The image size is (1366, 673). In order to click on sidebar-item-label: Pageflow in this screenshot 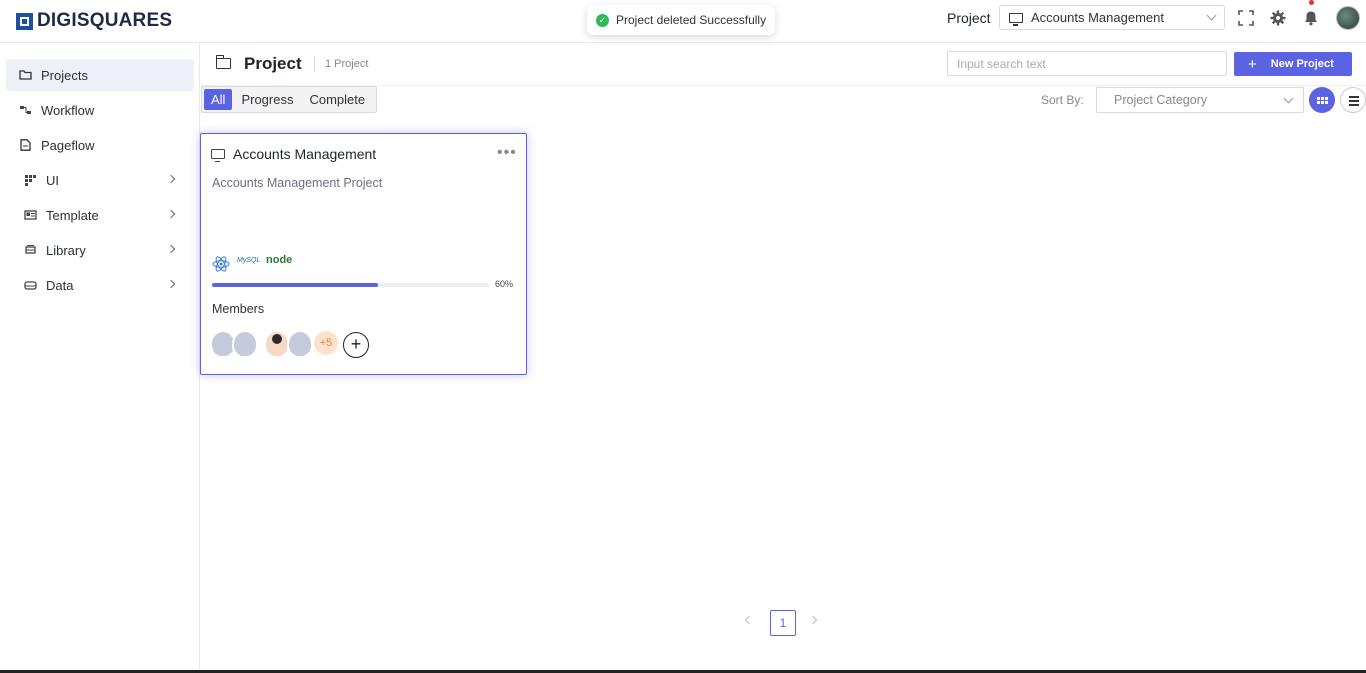, I will do `click(68, 145)`.